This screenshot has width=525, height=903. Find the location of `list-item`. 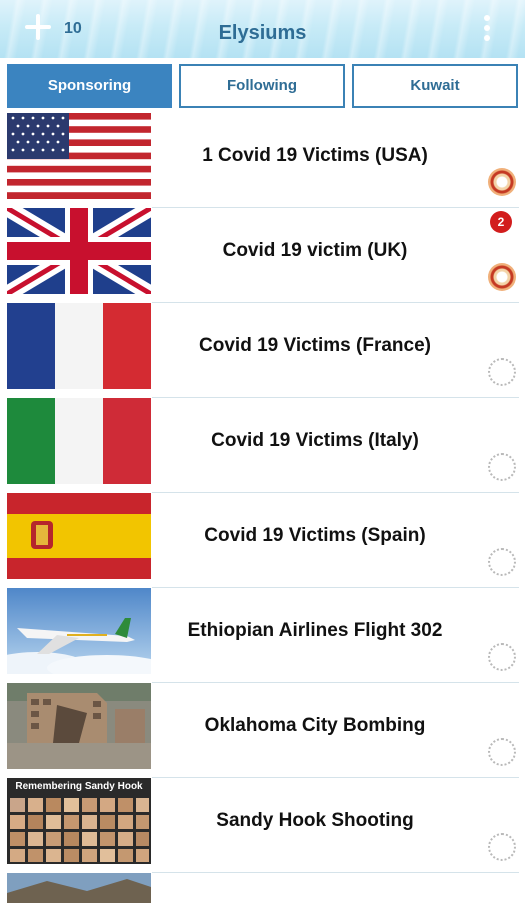

list-item is located at coordinates (262, 888).